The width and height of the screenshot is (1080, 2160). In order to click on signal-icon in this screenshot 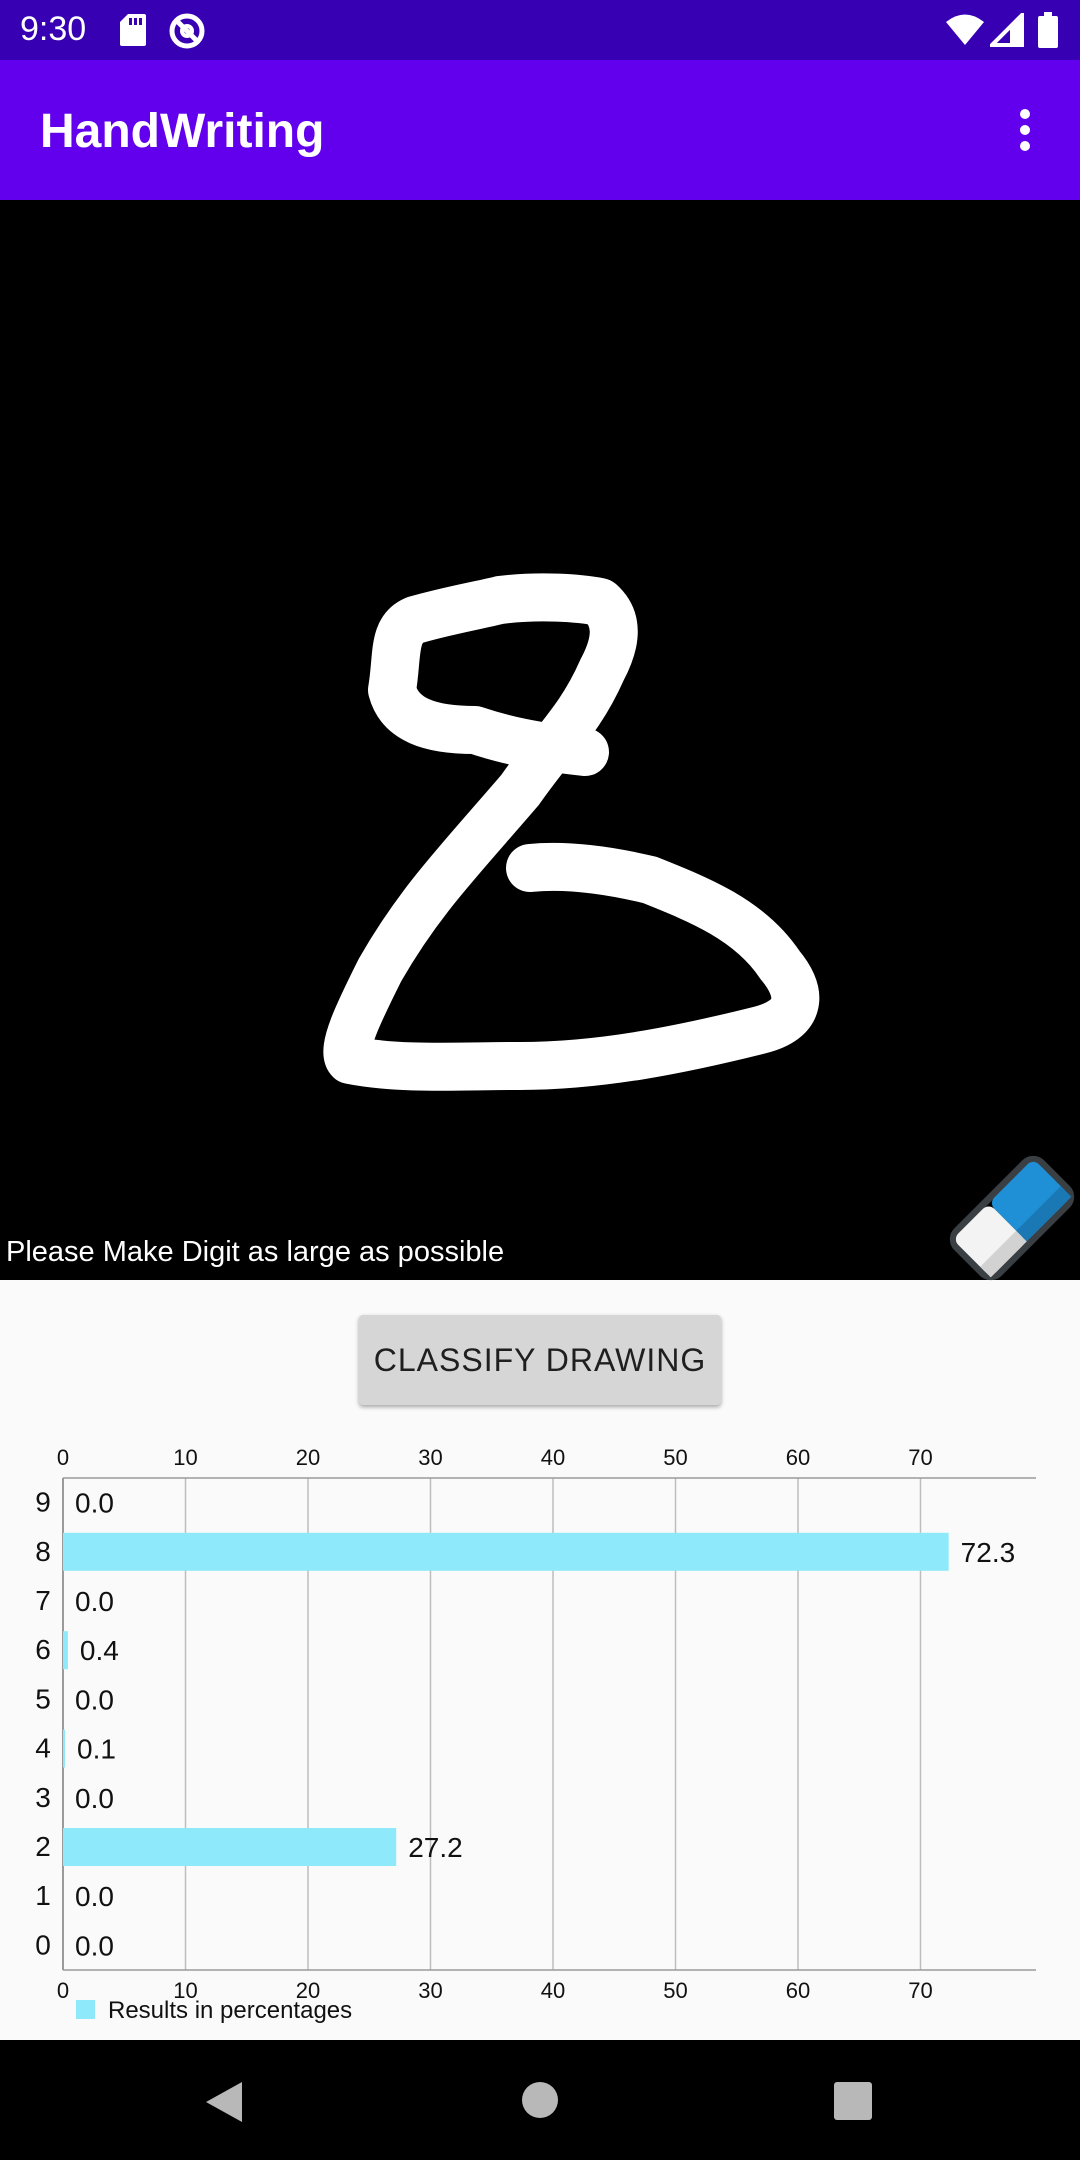, I will do `click(1007, 30)`.